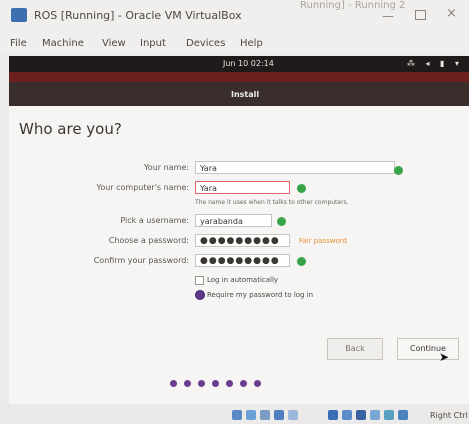  What do you see at coordinates (295, 167) in the screenshot?
I see `your-name-input: Yara` at bounding box center [295, 167].